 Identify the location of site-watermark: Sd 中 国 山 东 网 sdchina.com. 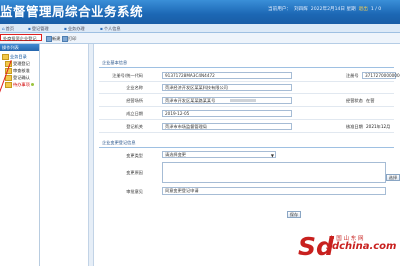
(347, 248).